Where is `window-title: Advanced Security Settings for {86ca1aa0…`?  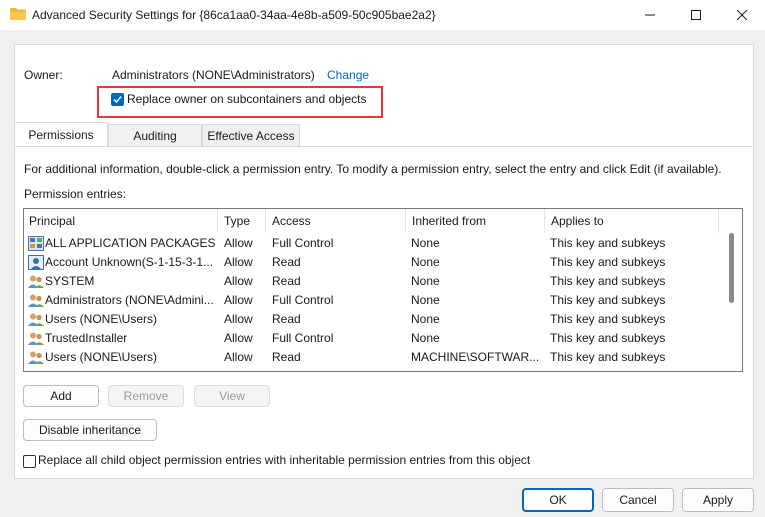 window-title: Advanced Security Settings for {86ca1aa0… is located at coordinates (234, 15).